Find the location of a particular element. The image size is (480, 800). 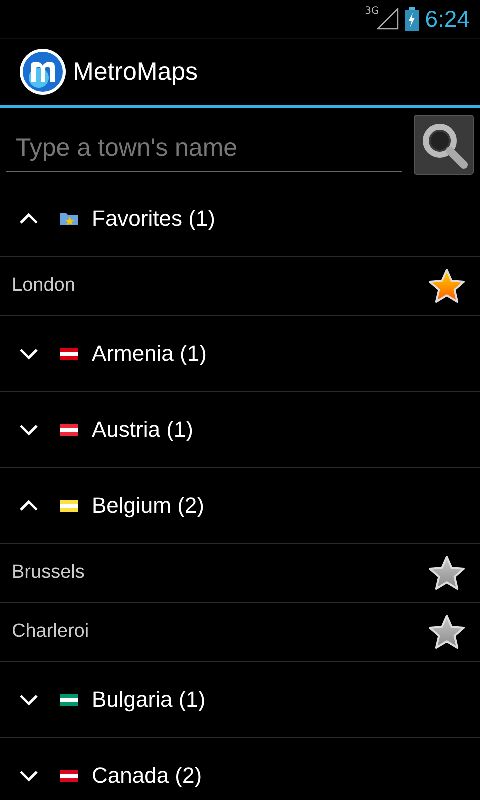

search-button is located at coordinates (444, 144).